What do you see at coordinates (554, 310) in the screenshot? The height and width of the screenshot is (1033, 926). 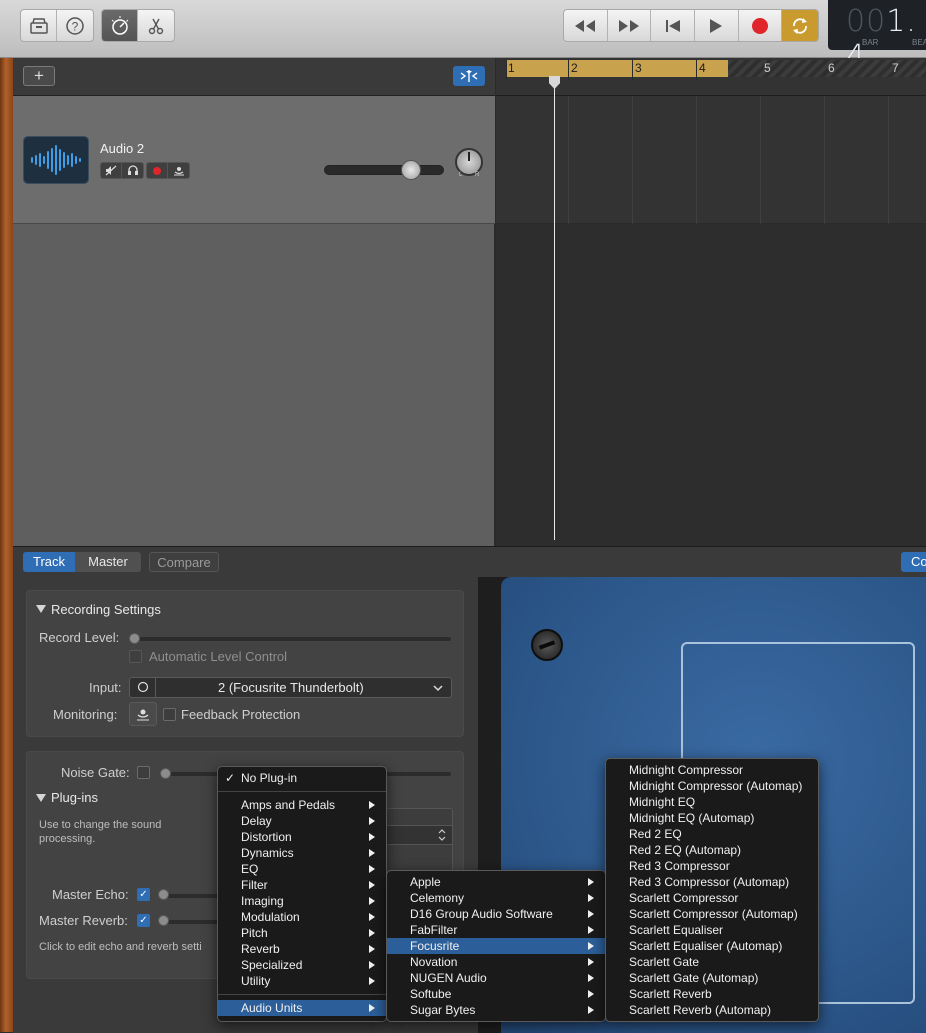 I see `playhead-line` at bounding box center [554, 310].